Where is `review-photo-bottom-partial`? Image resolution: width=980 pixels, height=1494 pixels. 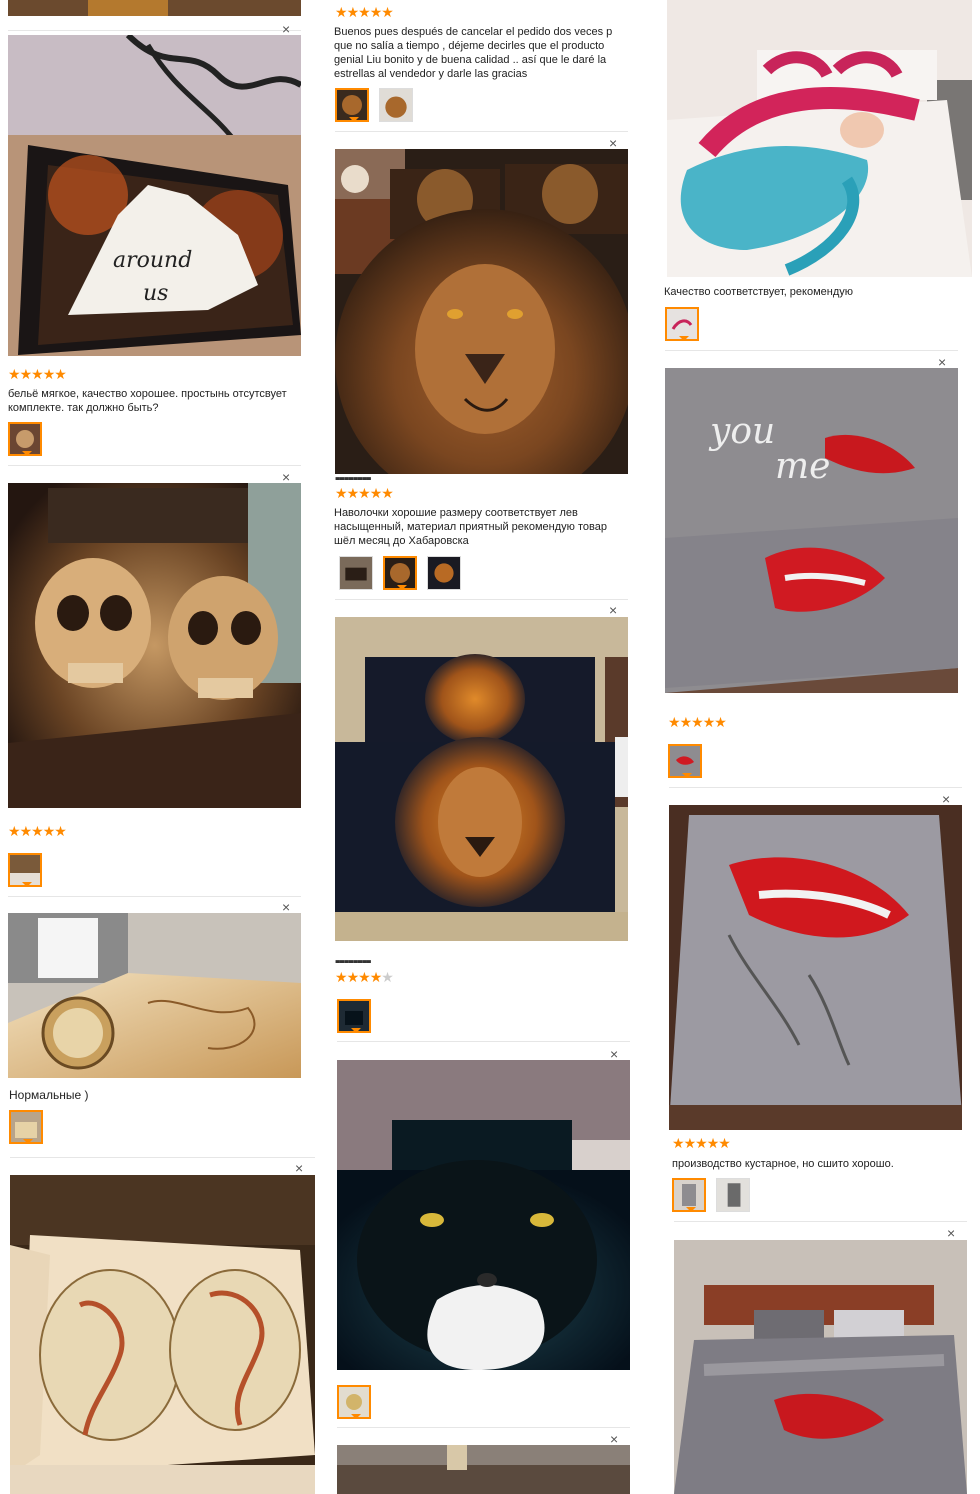
review-photo-bottom-partial is located at coordinates (483, 1469).